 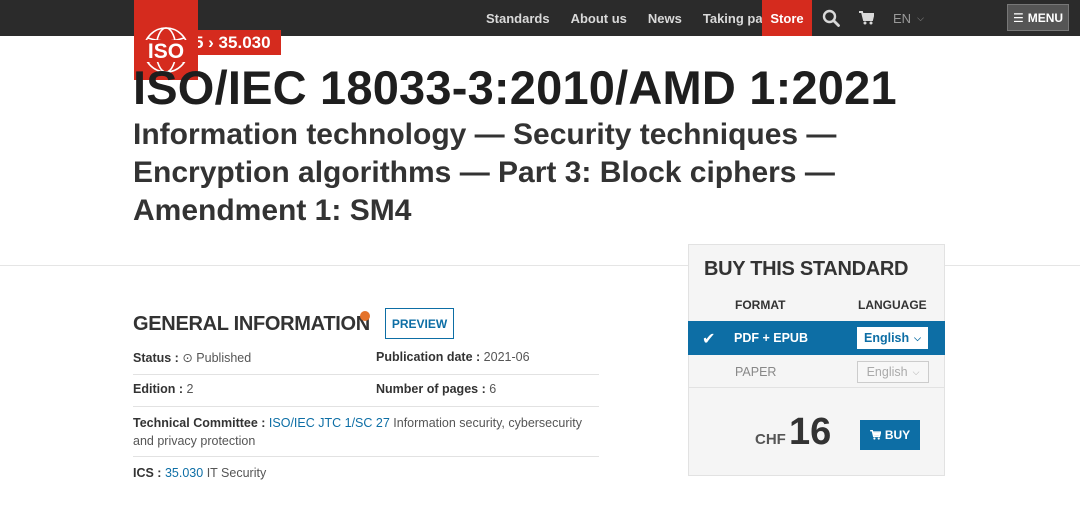 What do you see at coordinates (892, 305) in the screenshot?
I see `language-column-header: LANGUAGE` at bounding box center [892, 305].